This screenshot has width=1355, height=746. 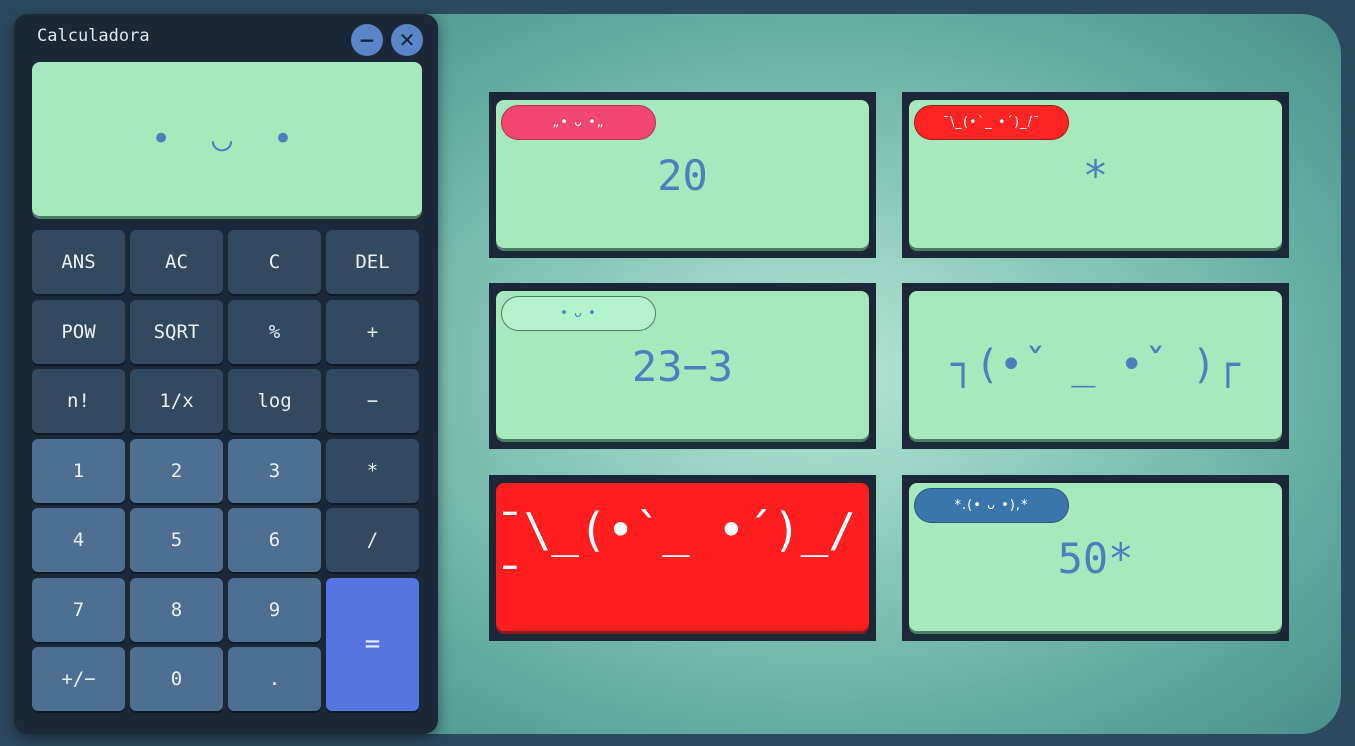 I want to click on key-ans: ANS, so click(x=78, y=262).